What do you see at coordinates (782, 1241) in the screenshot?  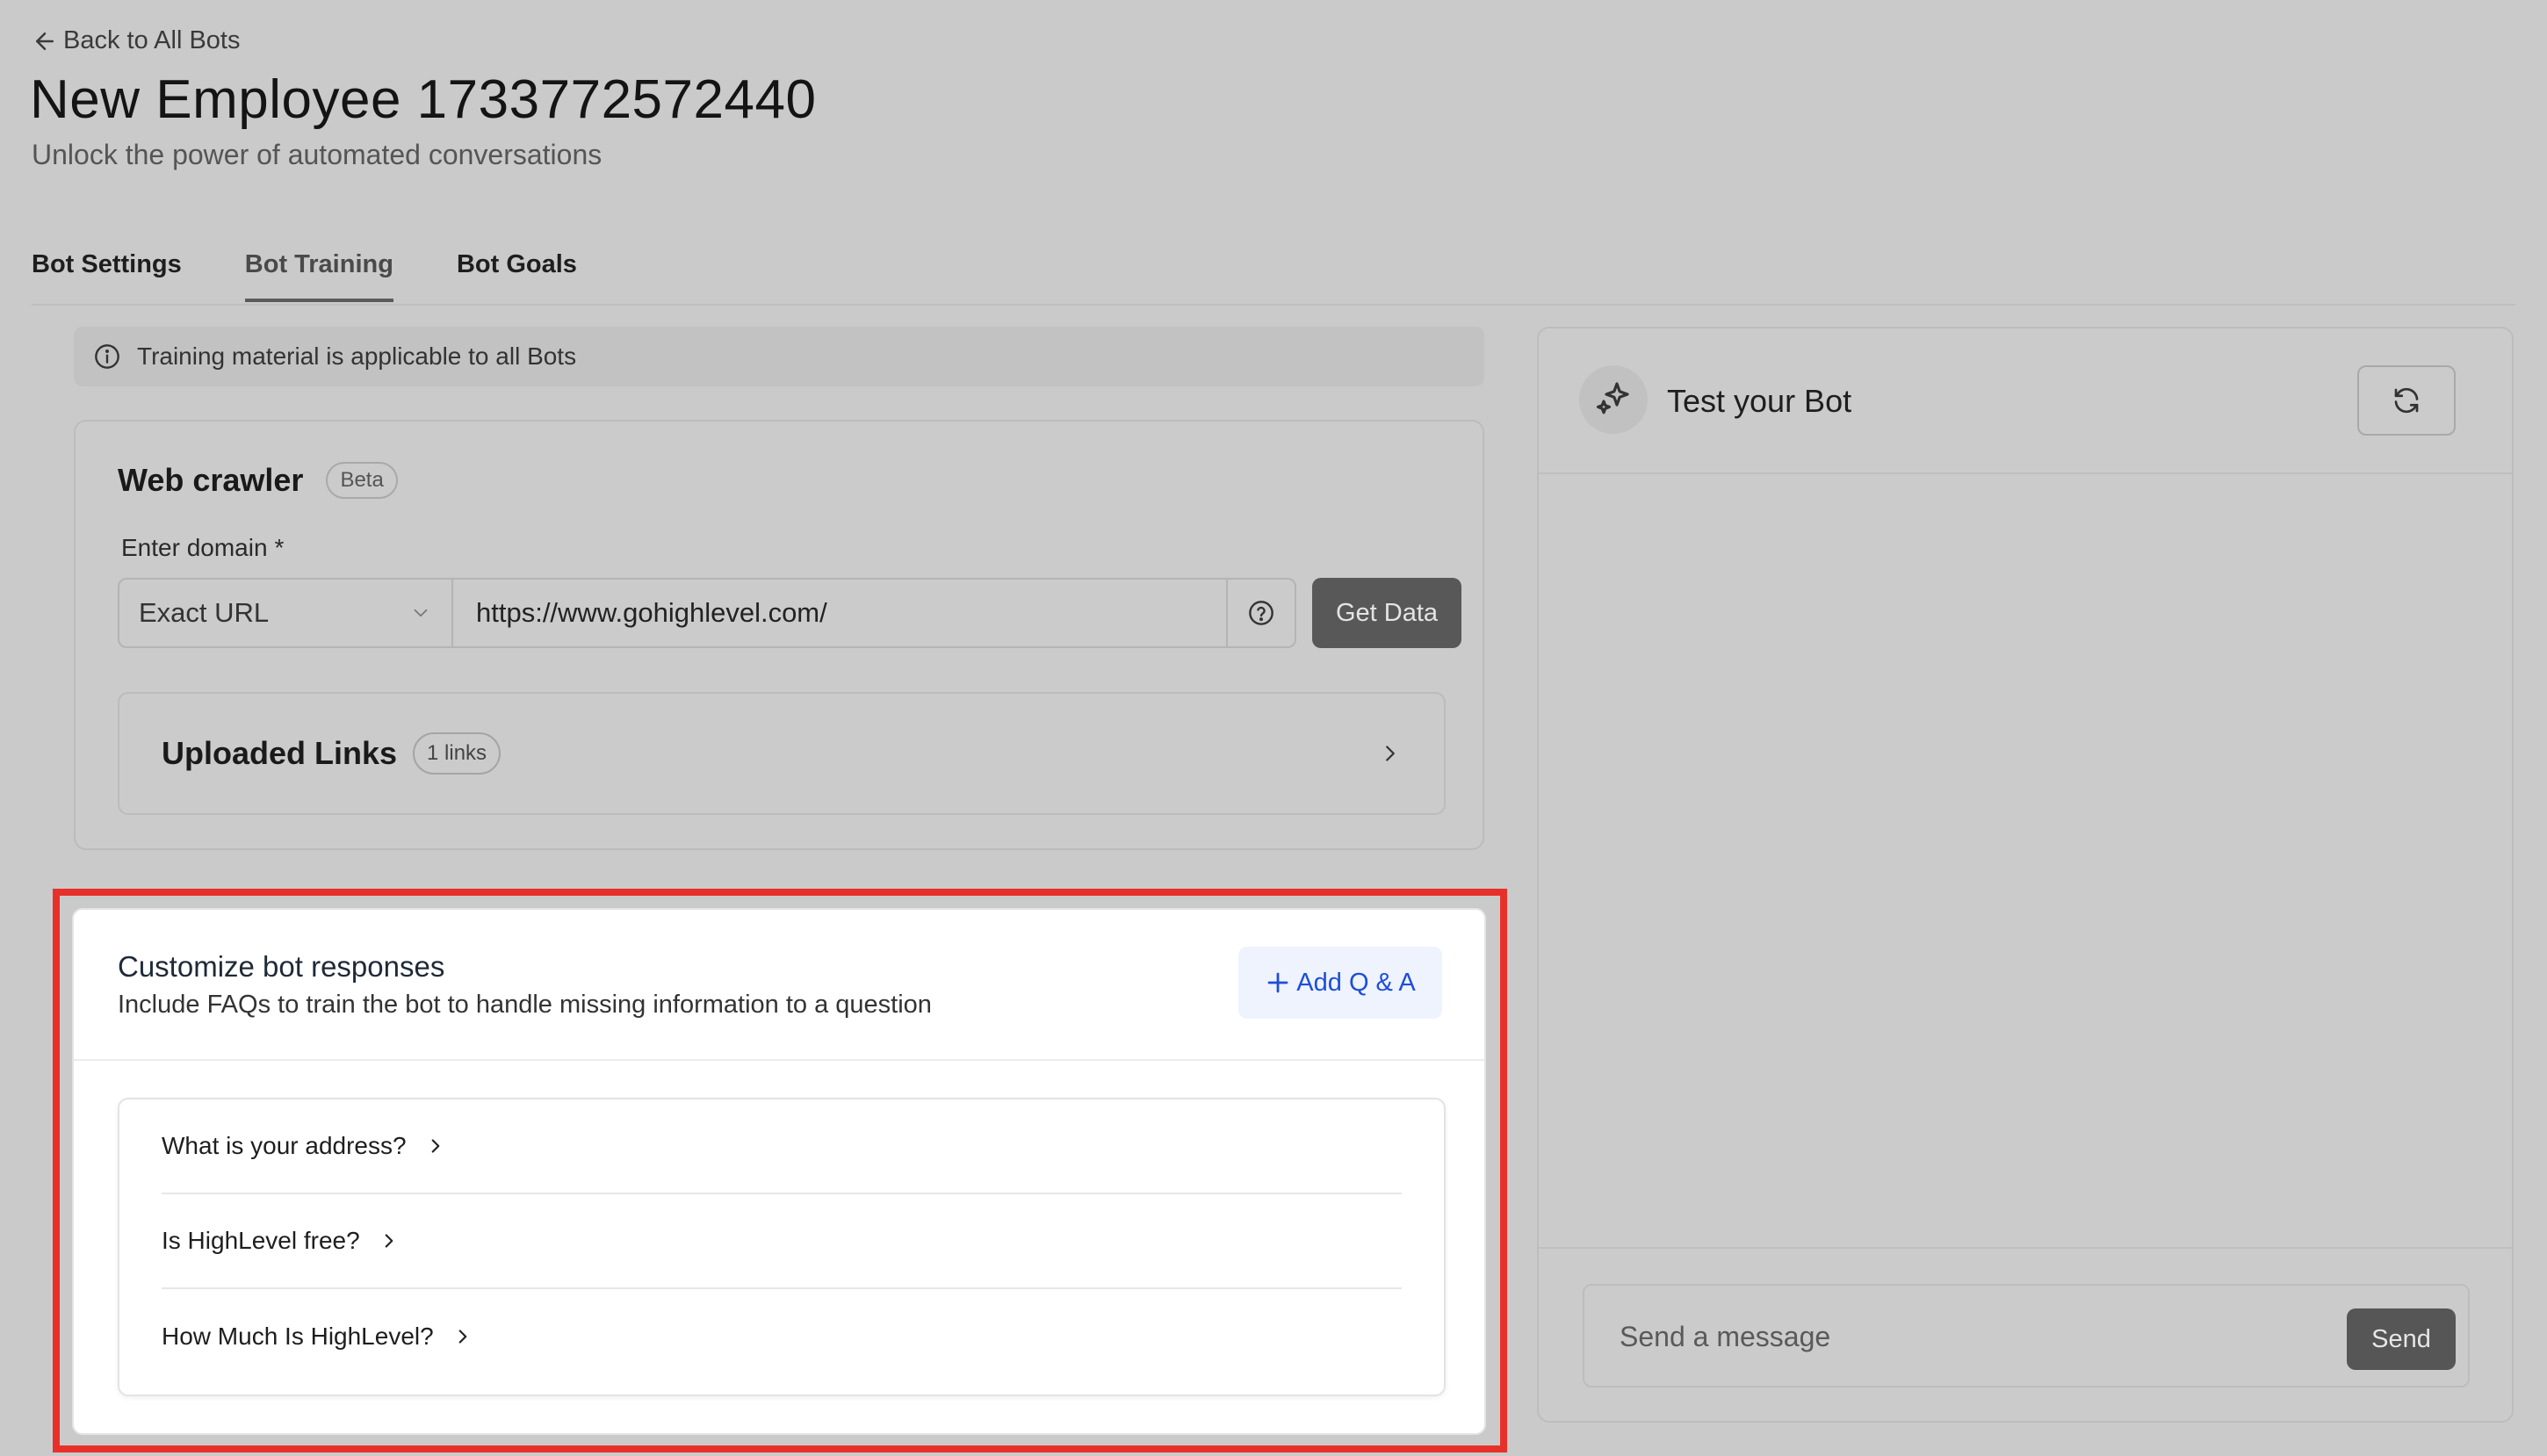 I see `faq-item: Is HighLevel free?` at bounding box center [782, 1241].